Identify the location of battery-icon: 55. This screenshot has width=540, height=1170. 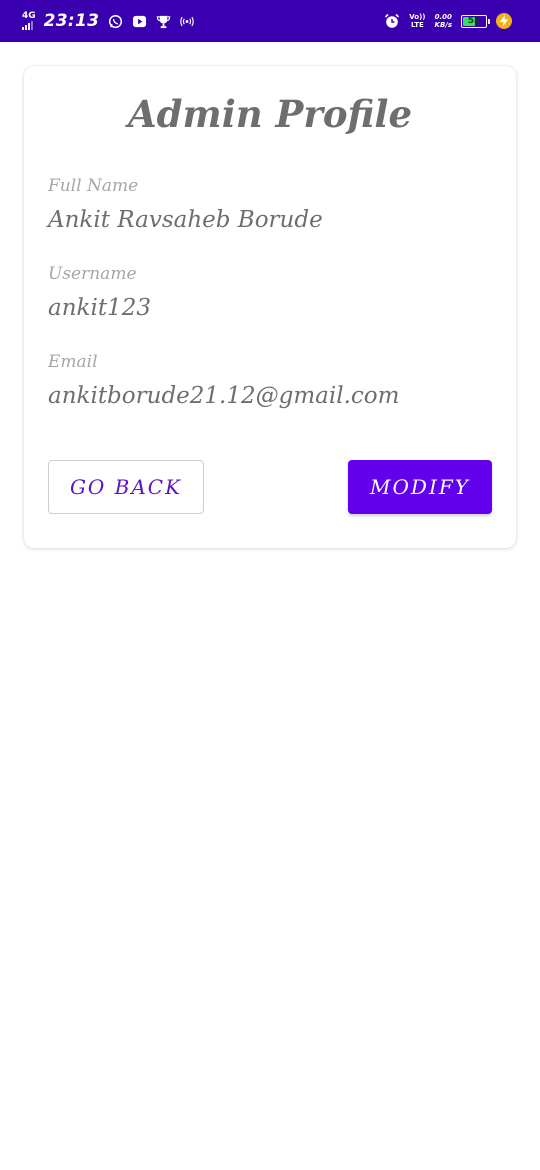
(475, 21).